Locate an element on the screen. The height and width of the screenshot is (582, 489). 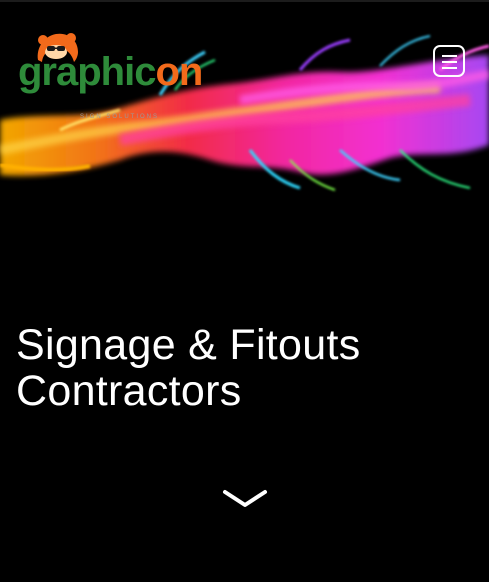
hero-title-line-2: Contractors is located at coordinates (129, 391).